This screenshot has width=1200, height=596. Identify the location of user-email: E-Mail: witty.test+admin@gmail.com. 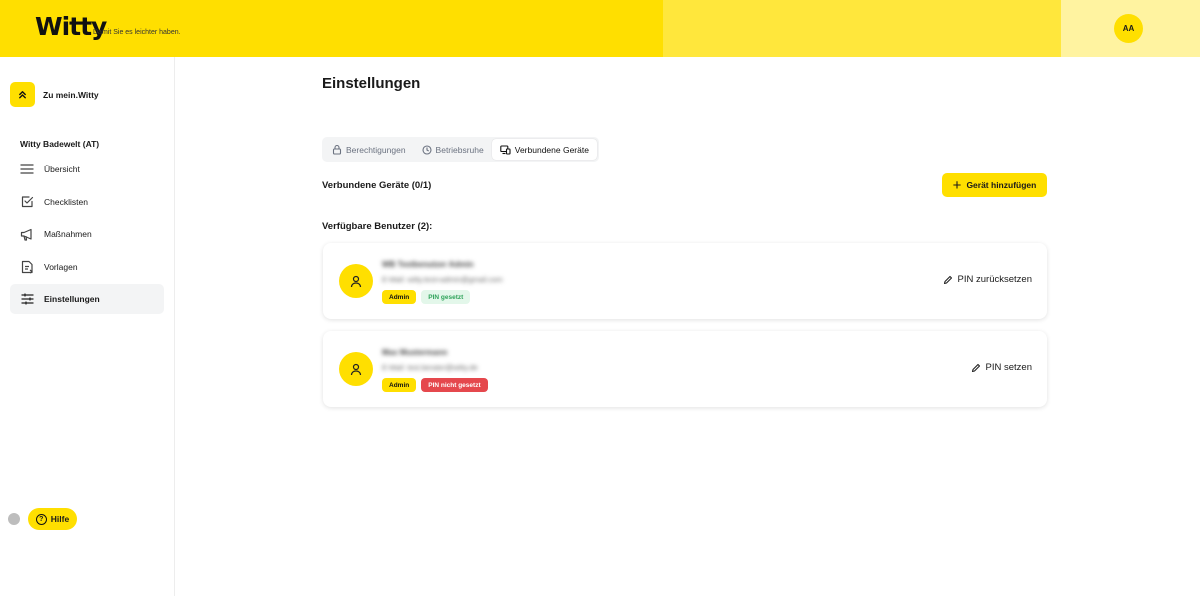
(442, 279).